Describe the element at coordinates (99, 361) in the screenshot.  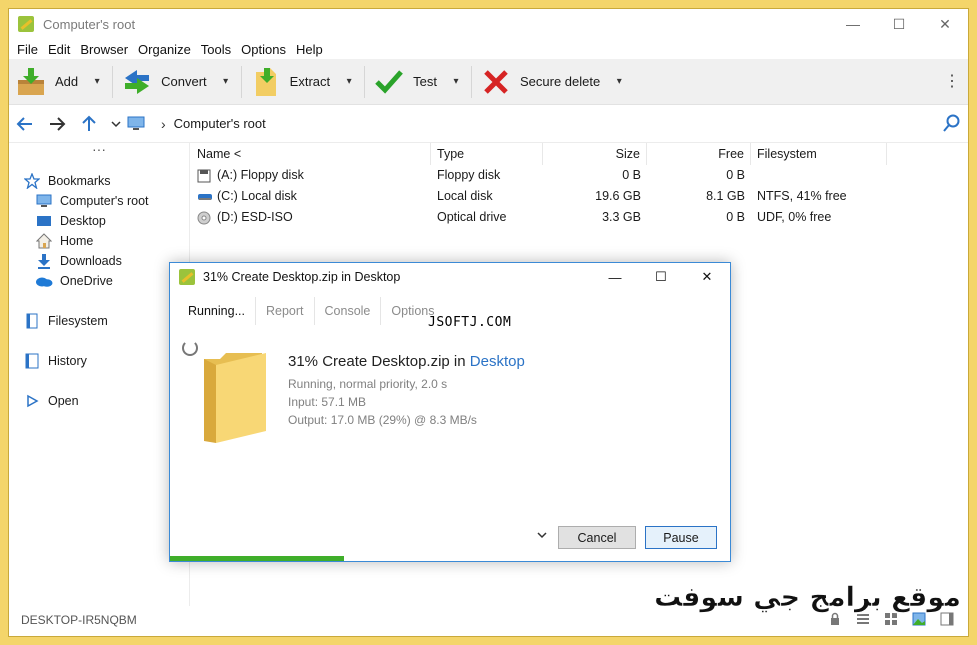
I see `sidebar-item-history: History` at that location.